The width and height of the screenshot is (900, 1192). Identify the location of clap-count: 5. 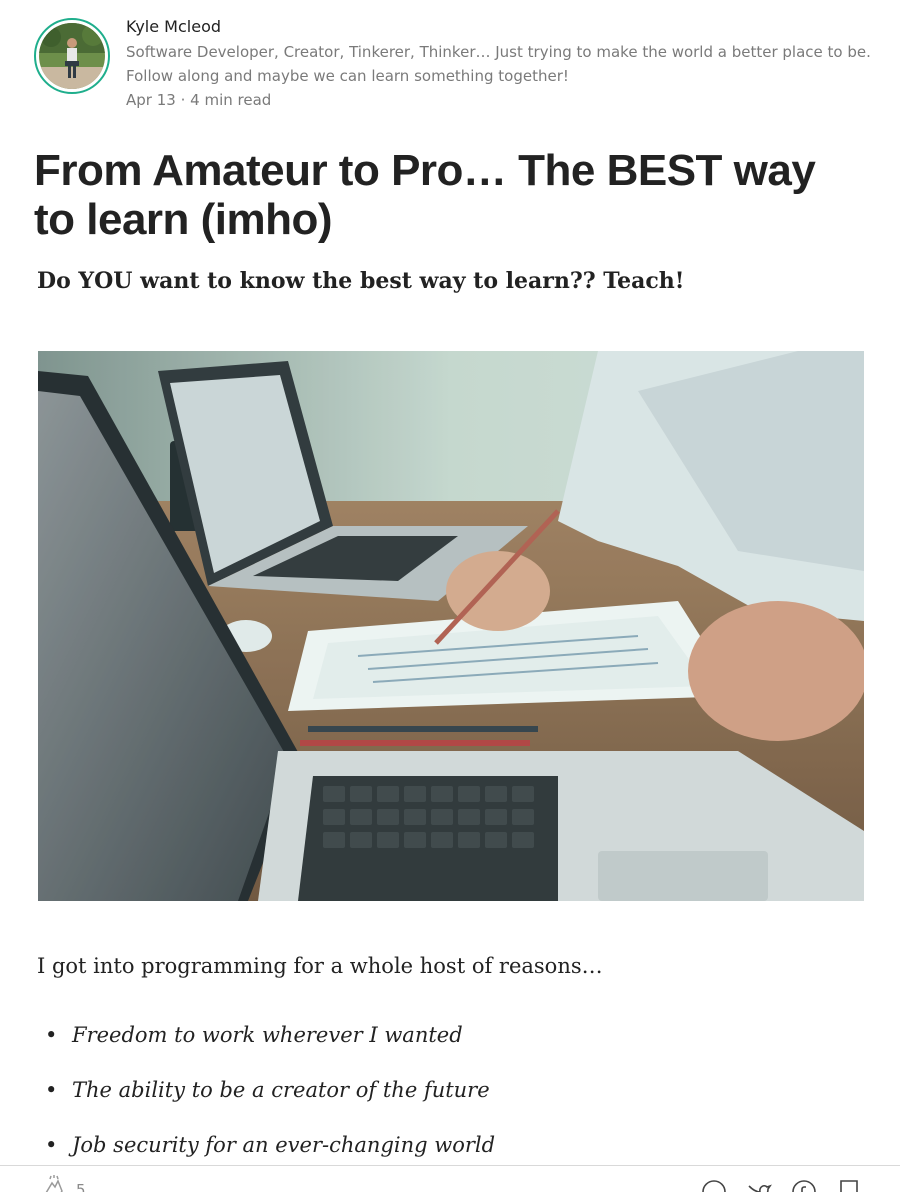
(81, 1186).